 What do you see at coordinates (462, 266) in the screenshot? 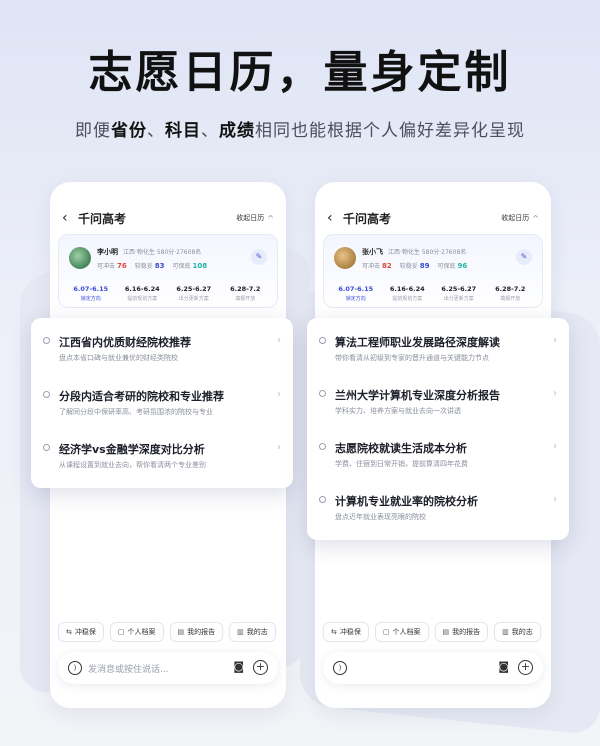
I see `score-value: 96` at bounding box center [462, 266].